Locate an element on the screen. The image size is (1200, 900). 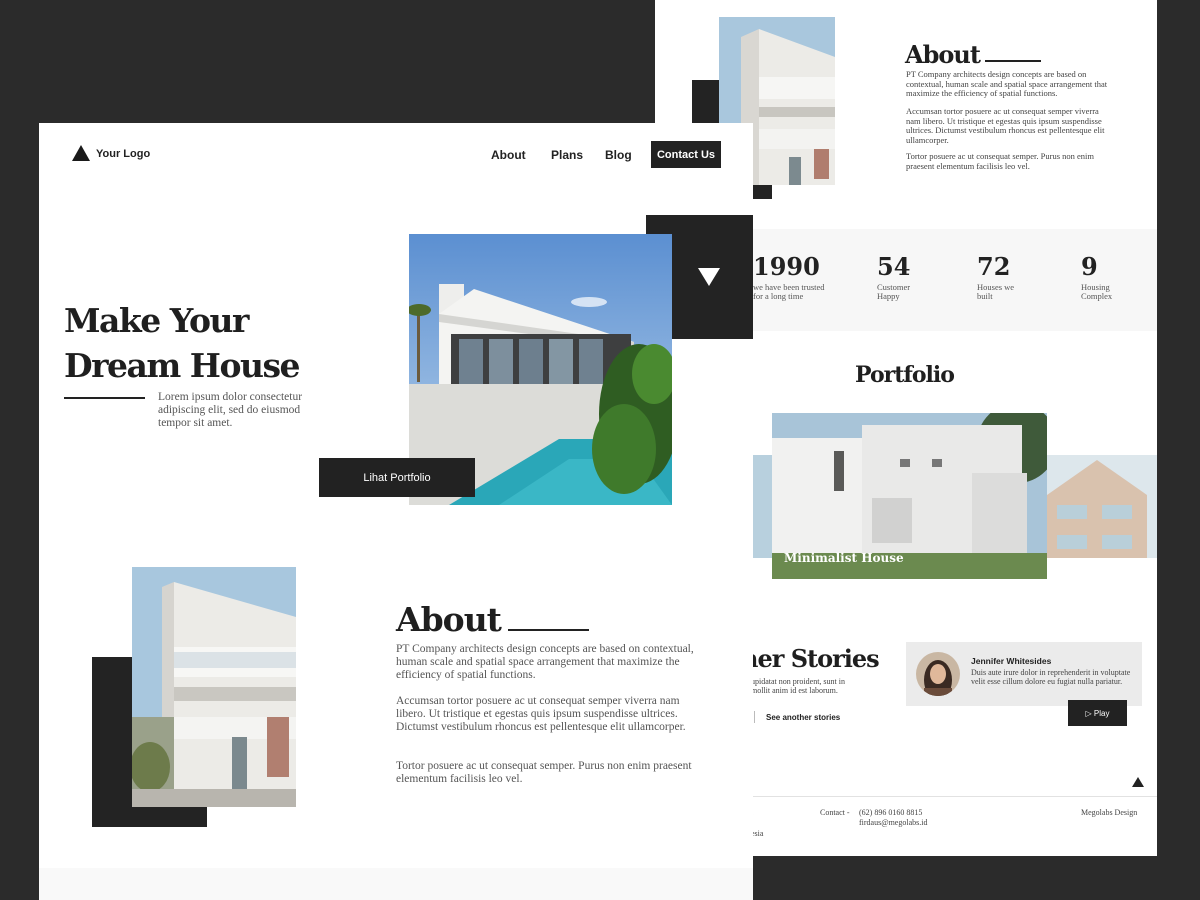
stat-number: 54 is located at coordinates (894, 266).